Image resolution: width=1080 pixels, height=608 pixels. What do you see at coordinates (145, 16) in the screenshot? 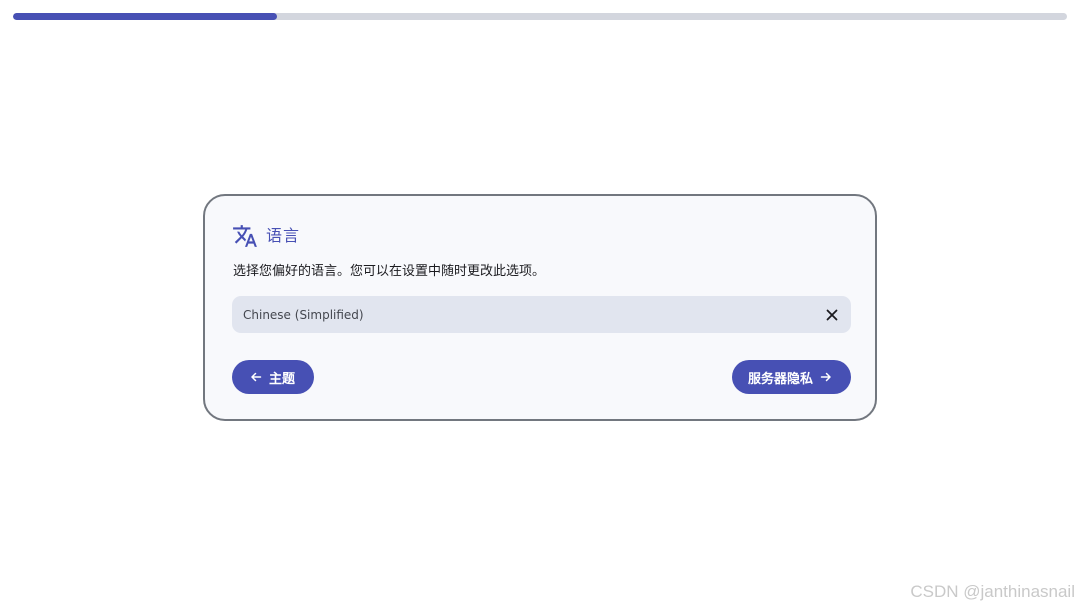
I see `progress-bar-fill` at bounding box center [145, 16].